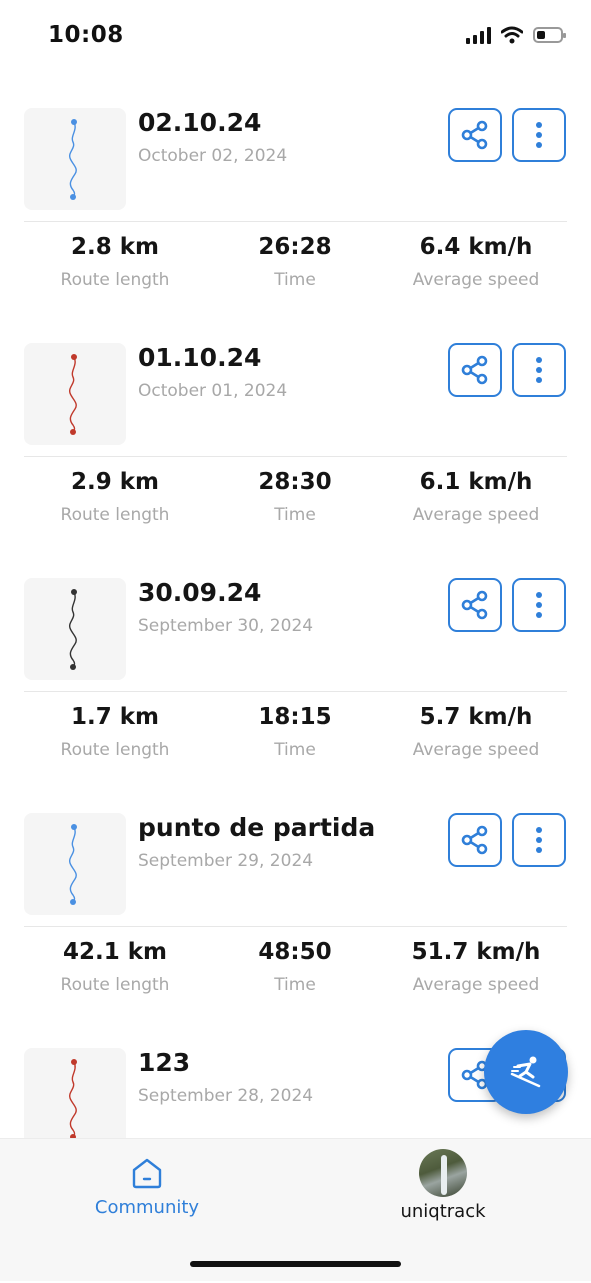  What do you see at coordinates (226, 1096) in the screenshot?
I see `track-date: September 28, 2024` at bounding box center [226, 1096].